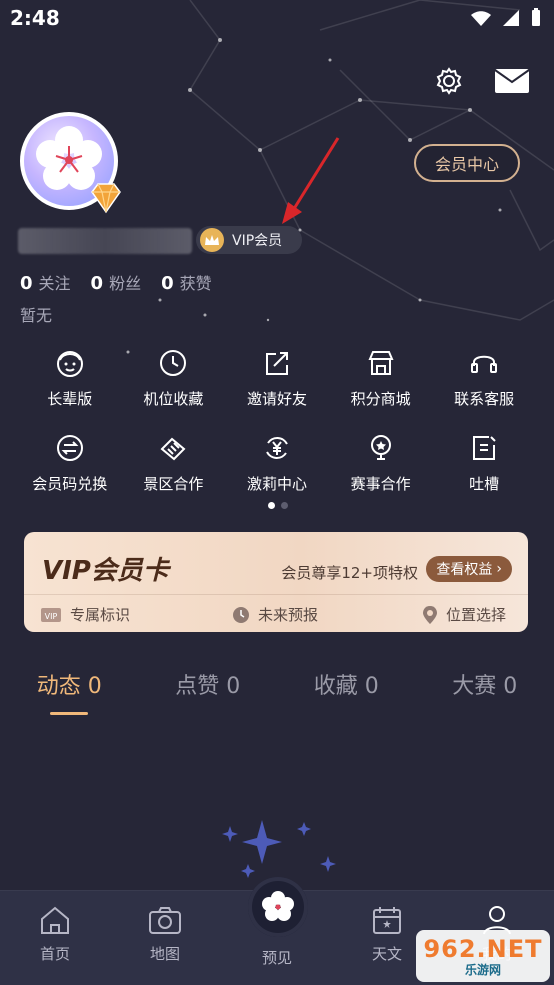 This screenshot has height=985, width=554. Describe the element at coordinates (469, 569) in the screenshot. I see `view-rights-button: 查看权益 ›` at that location.